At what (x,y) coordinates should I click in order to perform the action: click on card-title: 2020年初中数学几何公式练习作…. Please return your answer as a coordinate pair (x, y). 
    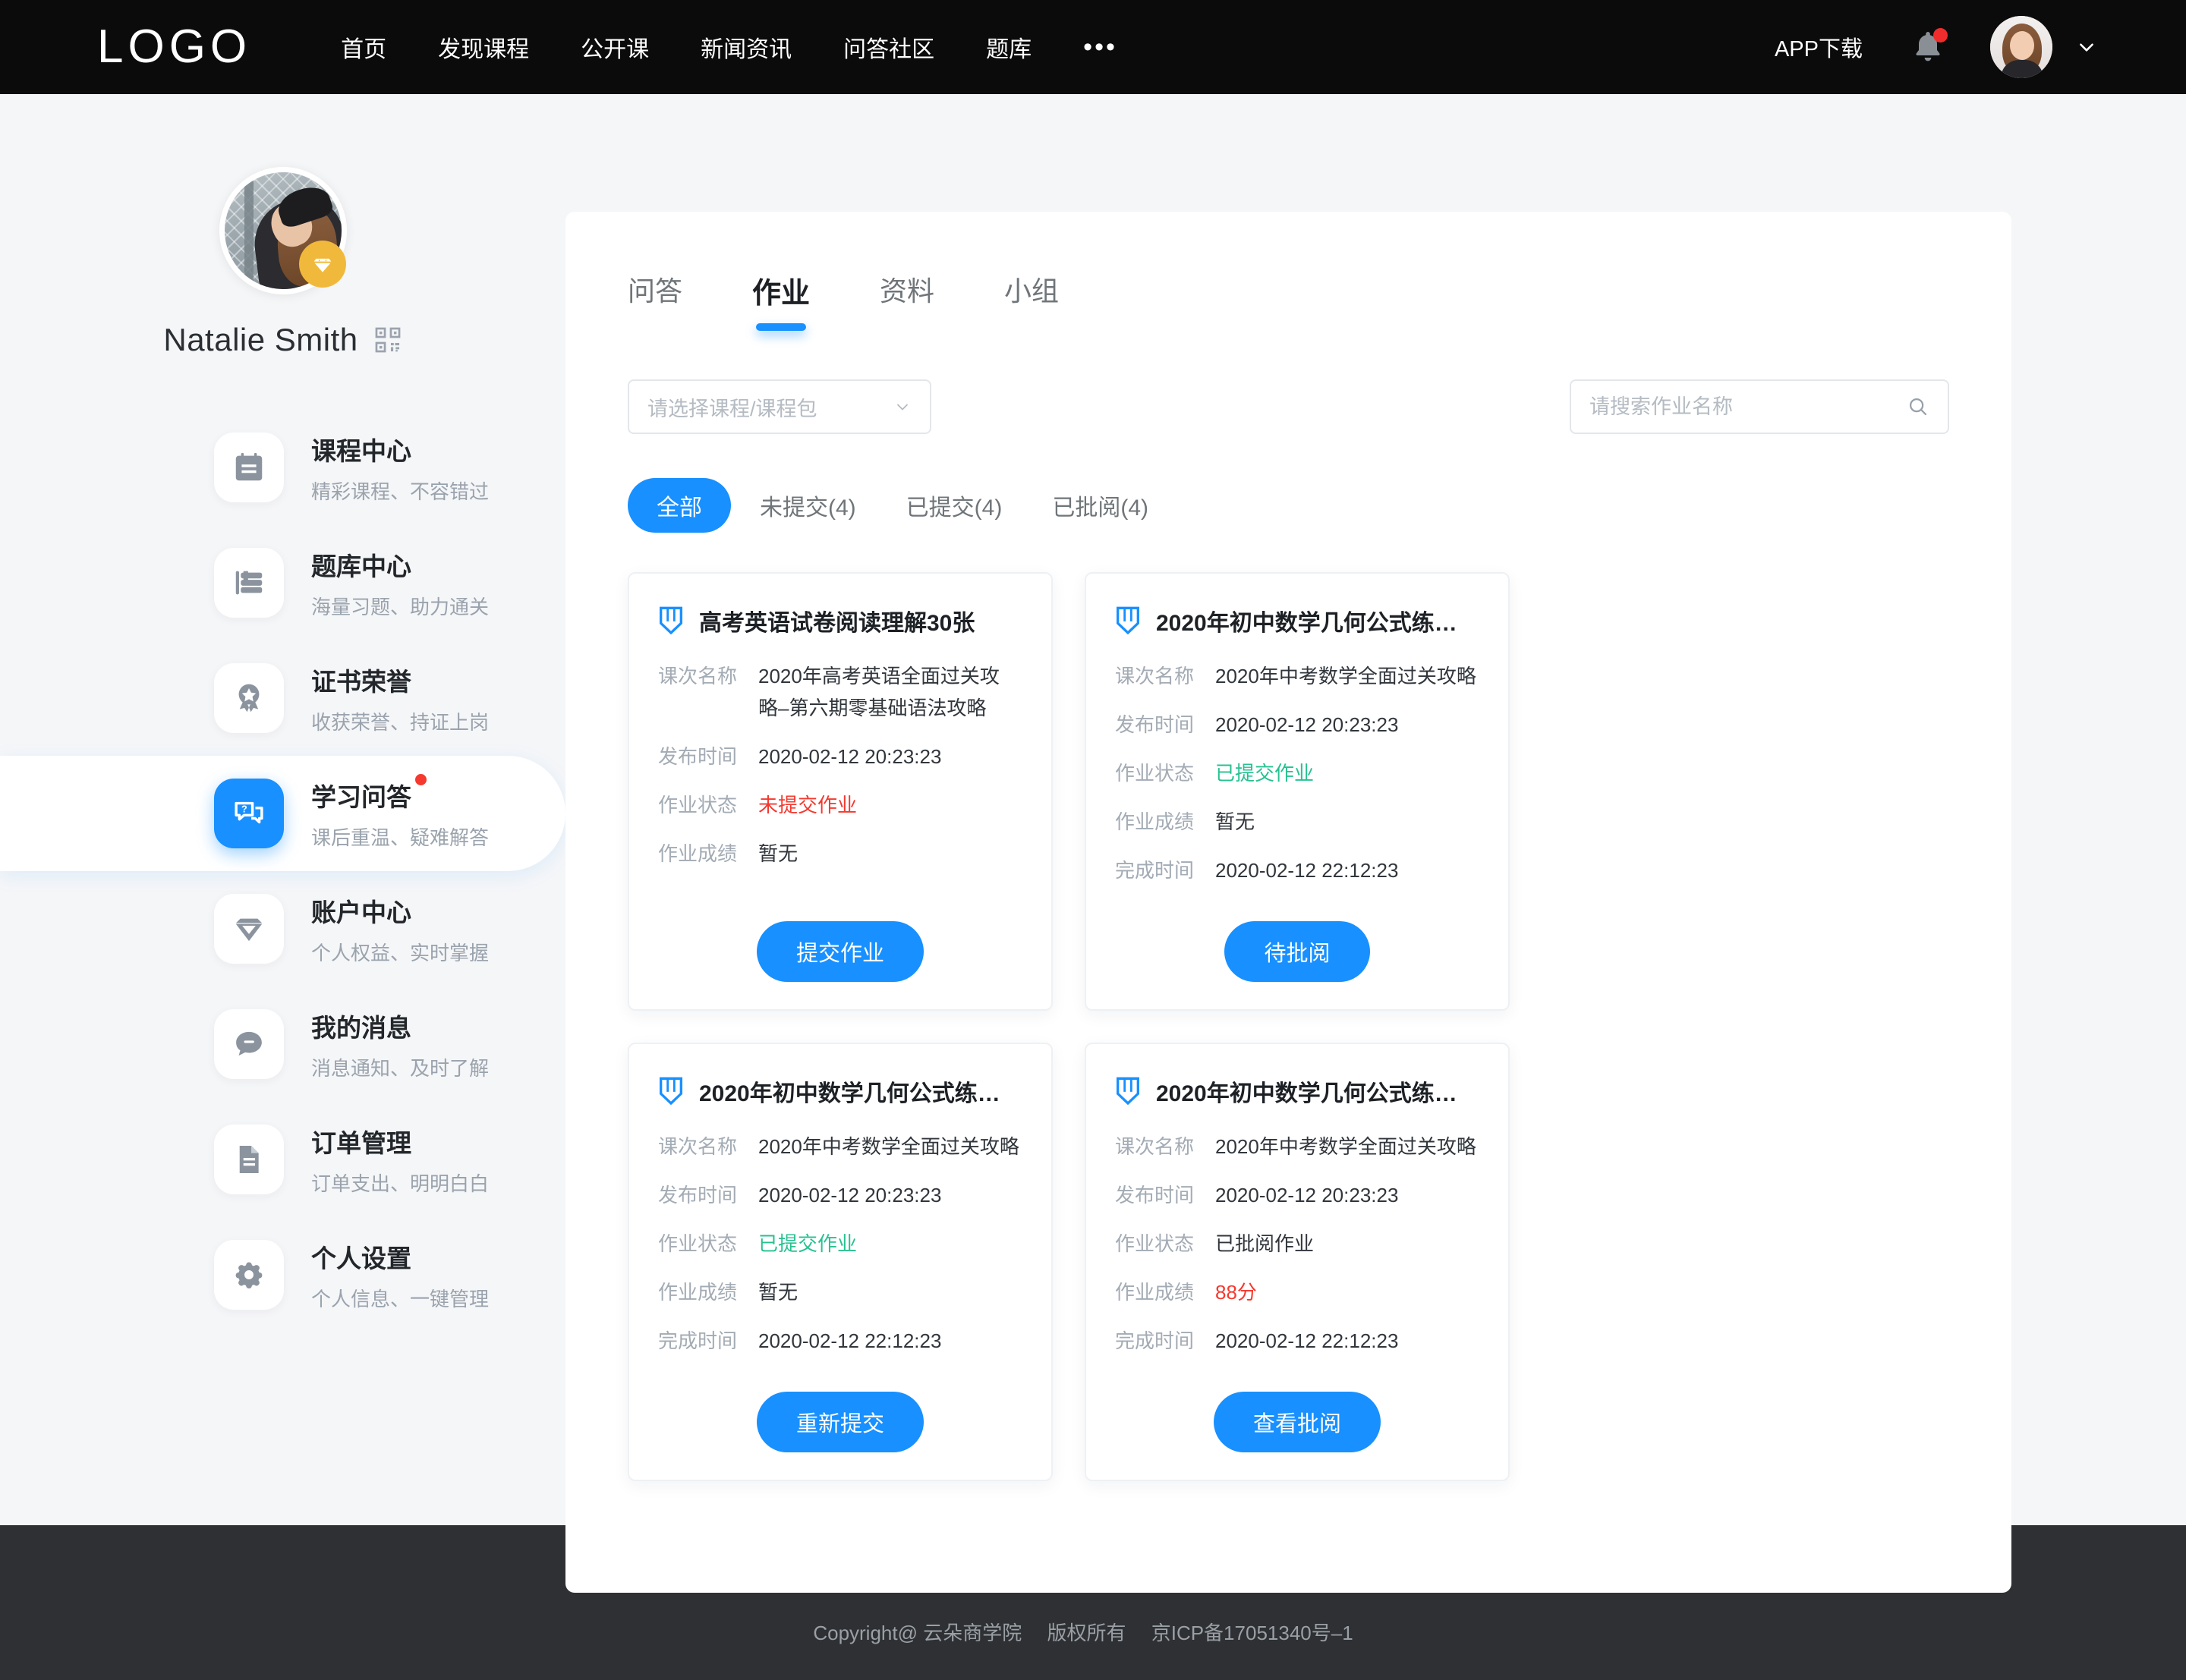
    Looking at the image, I should click on (1318, 1093).